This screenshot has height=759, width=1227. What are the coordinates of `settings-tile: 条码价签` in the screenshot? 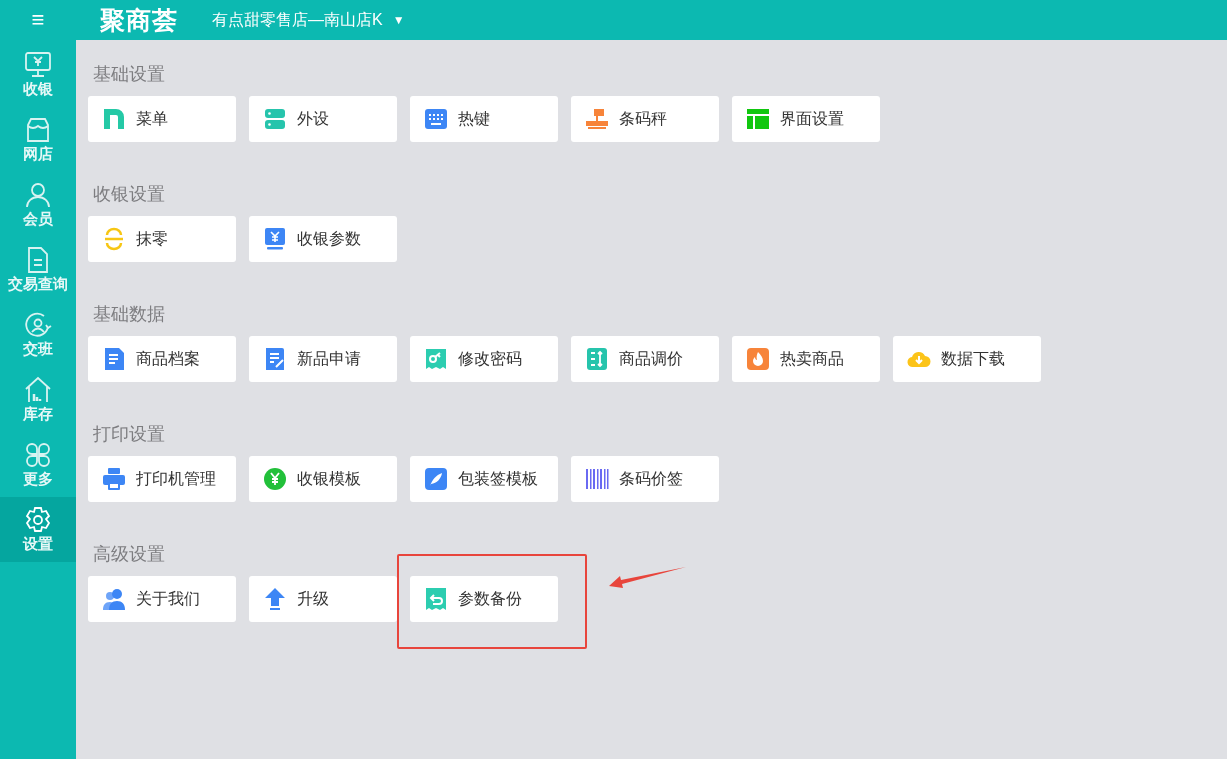 It's located at (645, 479).